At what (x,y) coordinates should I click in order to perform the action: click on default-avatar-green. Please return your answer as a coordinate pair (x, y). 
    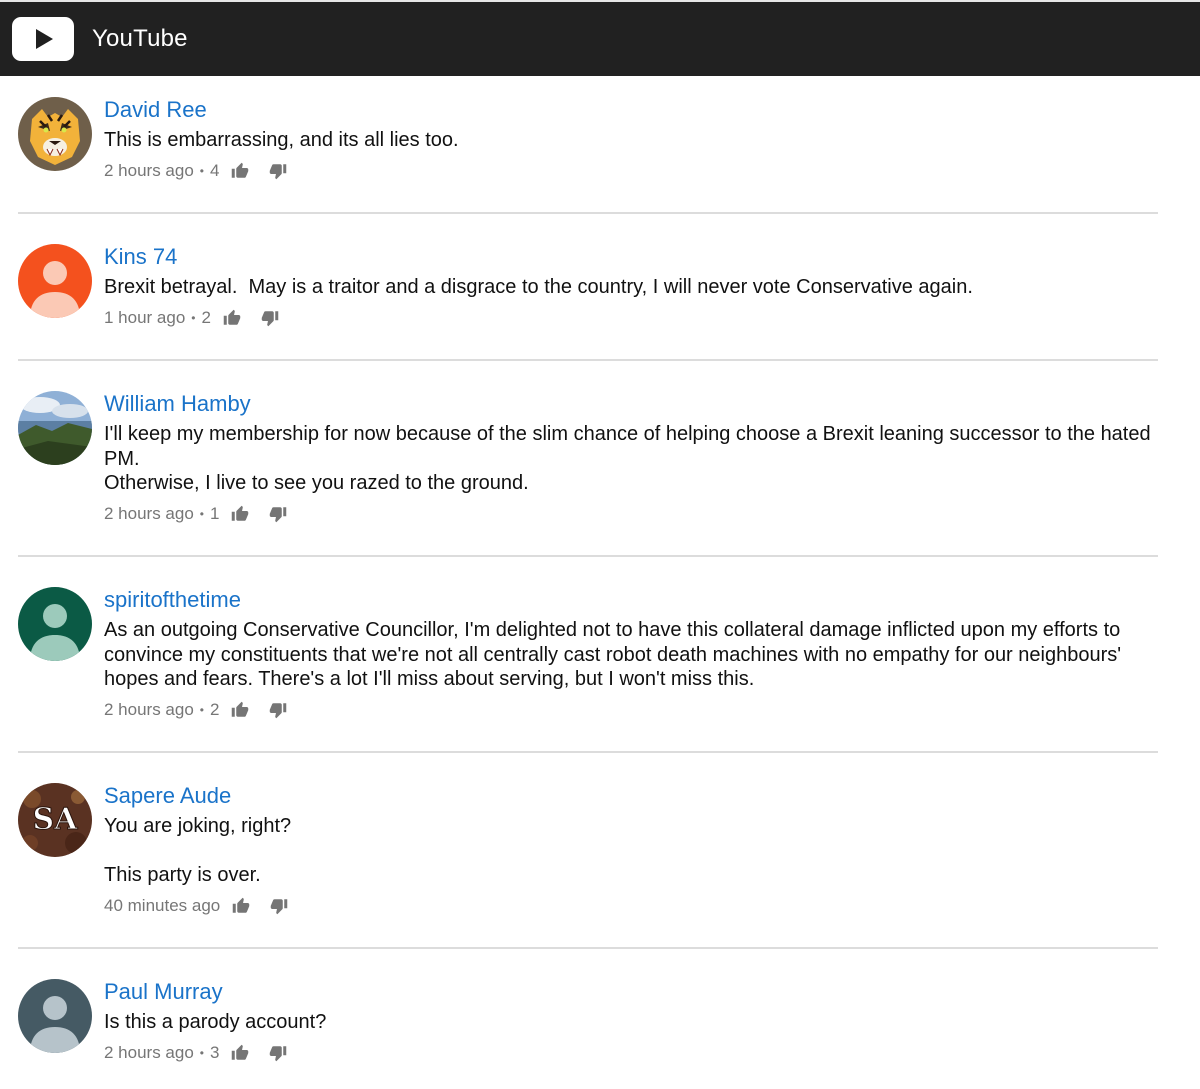
    Looking at the image, I should click on (55, 624).